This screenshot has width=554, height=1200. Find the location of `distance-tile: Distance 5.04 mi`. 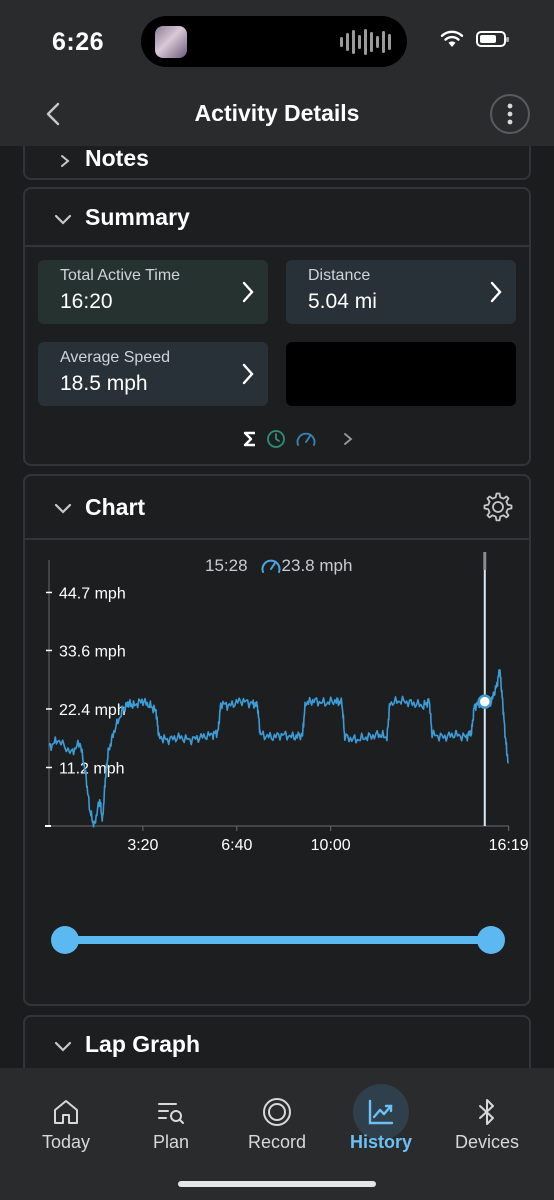

distance-tile: Distance 5.04 mi is located at coordinates (401, 292).